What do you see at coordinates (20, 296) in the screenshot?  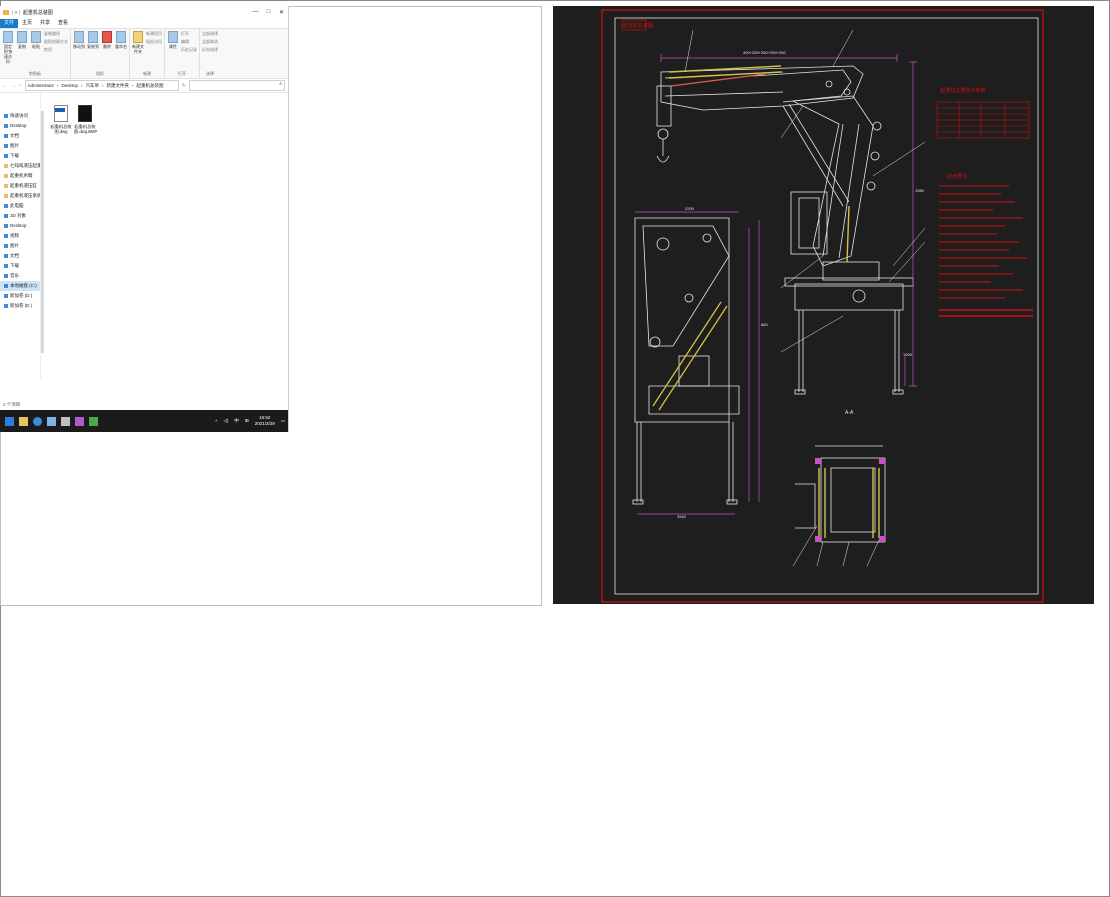 I see `sidebar-item: 新加卷 (D:)` at bounding box center [20, 296].